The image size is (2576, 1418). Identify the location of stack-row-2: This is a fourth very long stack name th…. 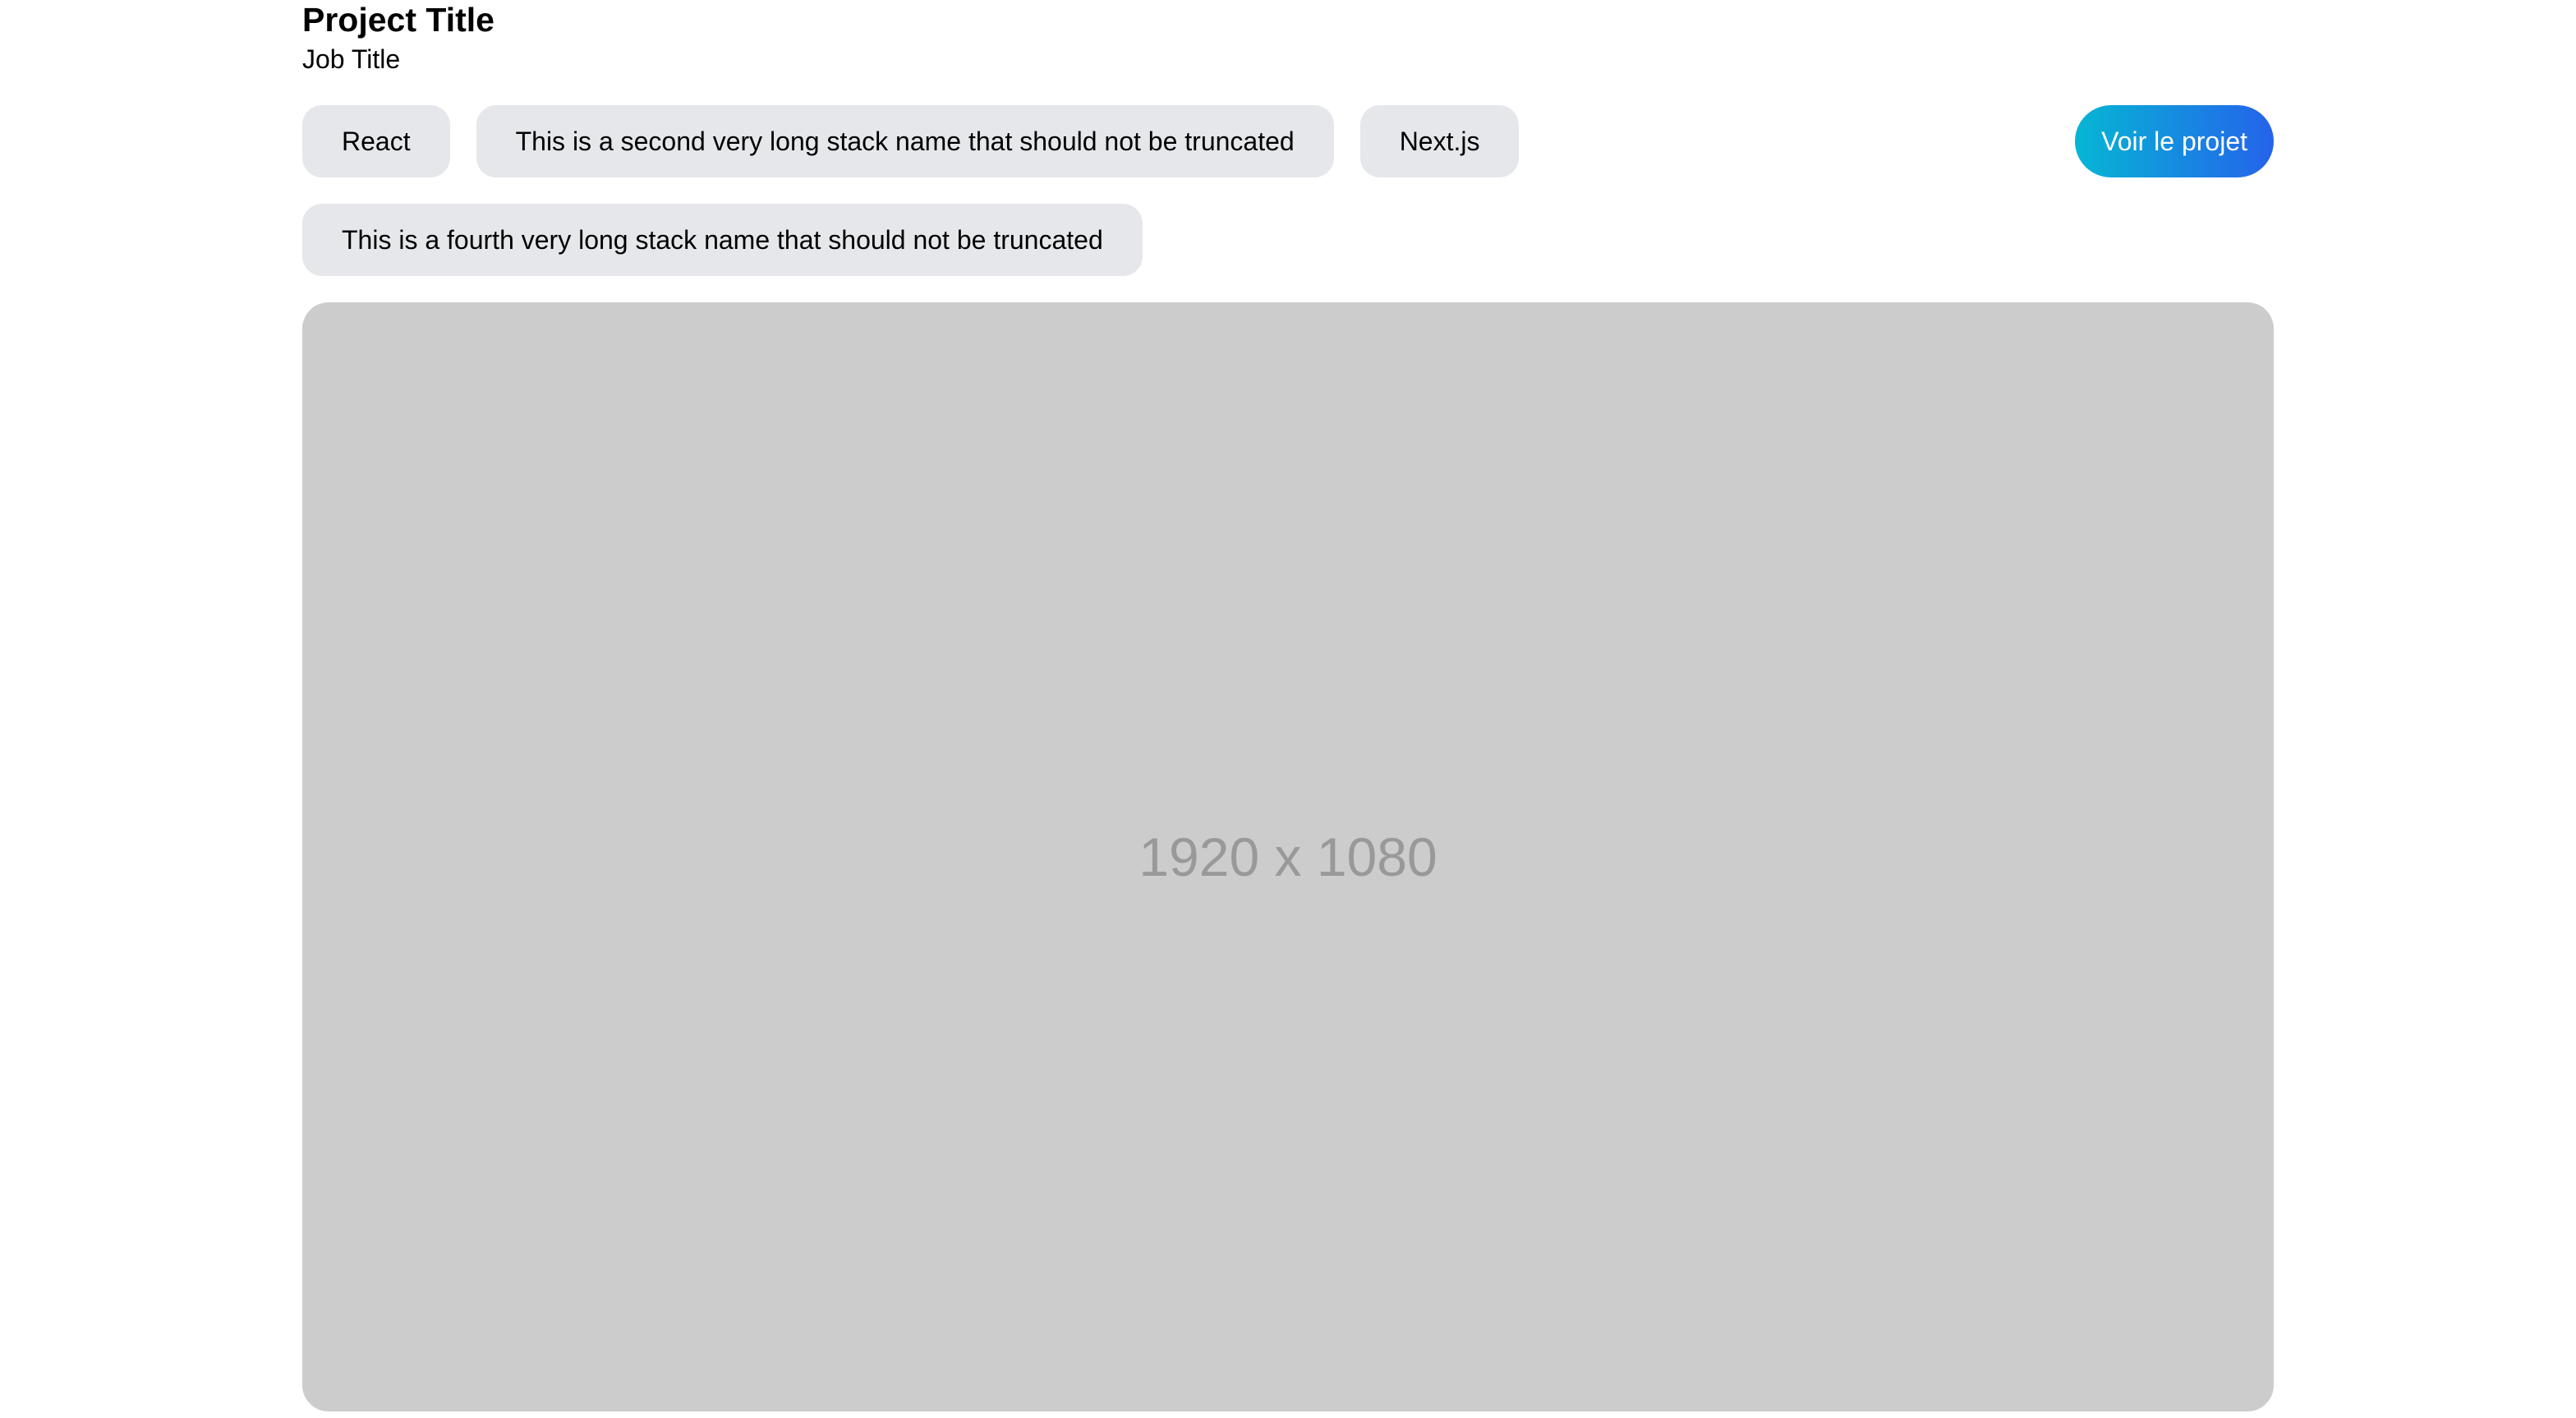
(1288, 240).